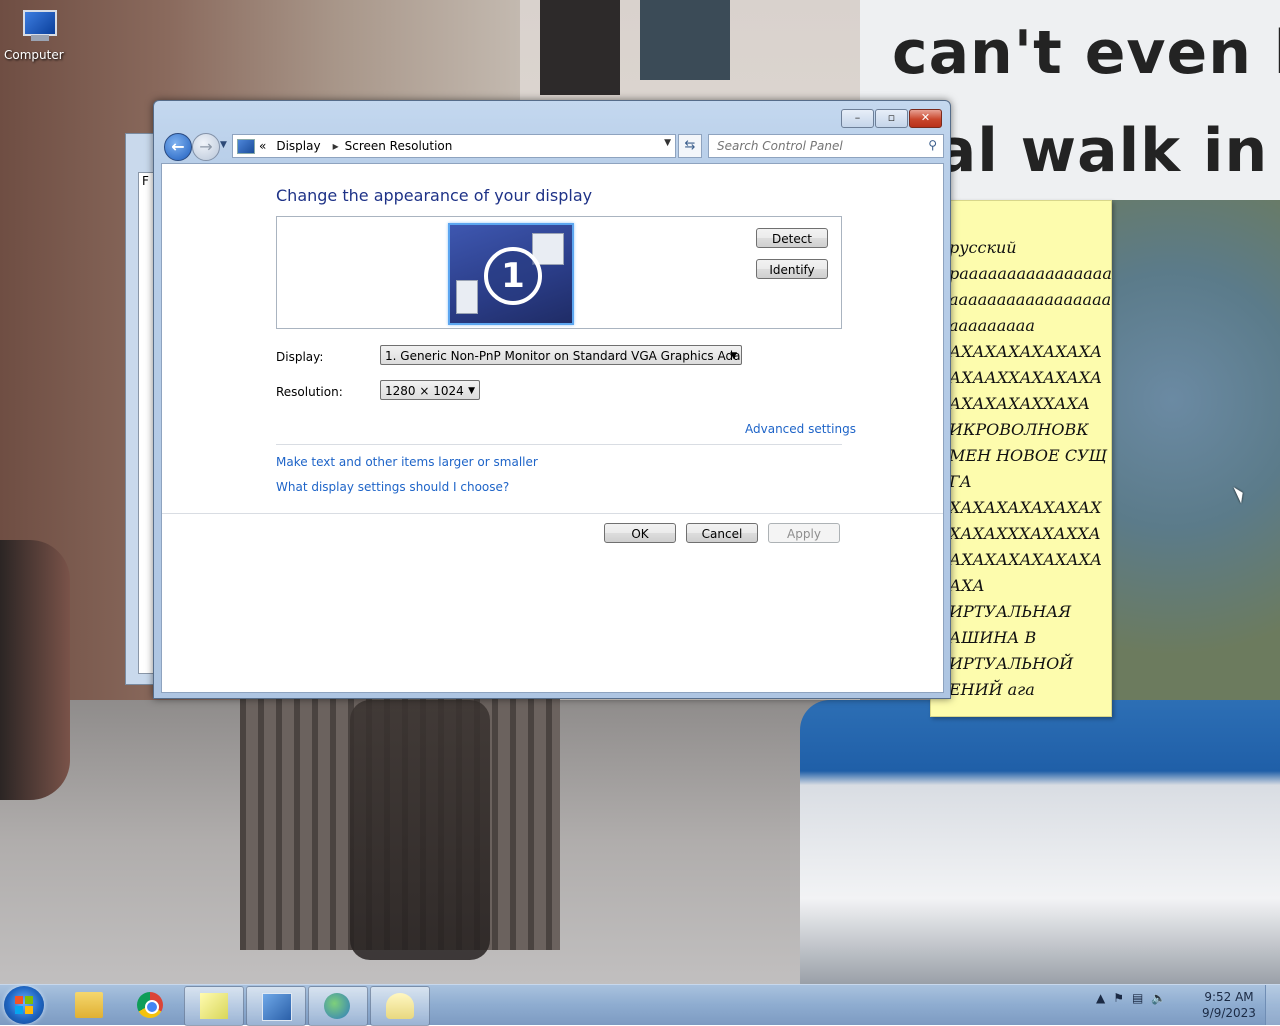 This screenshot has width=1280, height=1026. I want to click on taskbar-sticky-notes, so click(214, 1006).